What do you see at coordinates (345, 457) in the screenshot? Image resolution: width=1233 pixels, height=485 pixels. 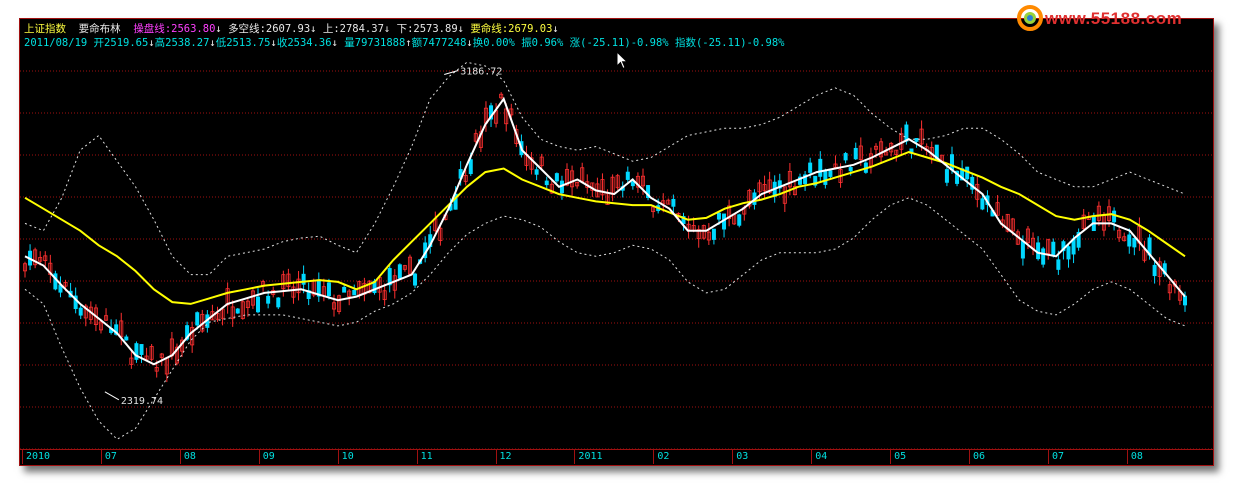 I see `x-tick-label: 10` at bounding box center [345, 457].